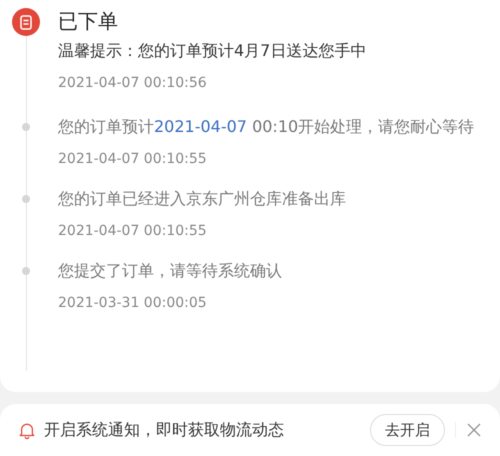 The width and height of the screenshot is (500, 456). What do you see at coordinates (164, 430) in the screenshot?
I see `notice-text: 开启系统通知，即时获取物流动态` at bounding box center [164, 430].